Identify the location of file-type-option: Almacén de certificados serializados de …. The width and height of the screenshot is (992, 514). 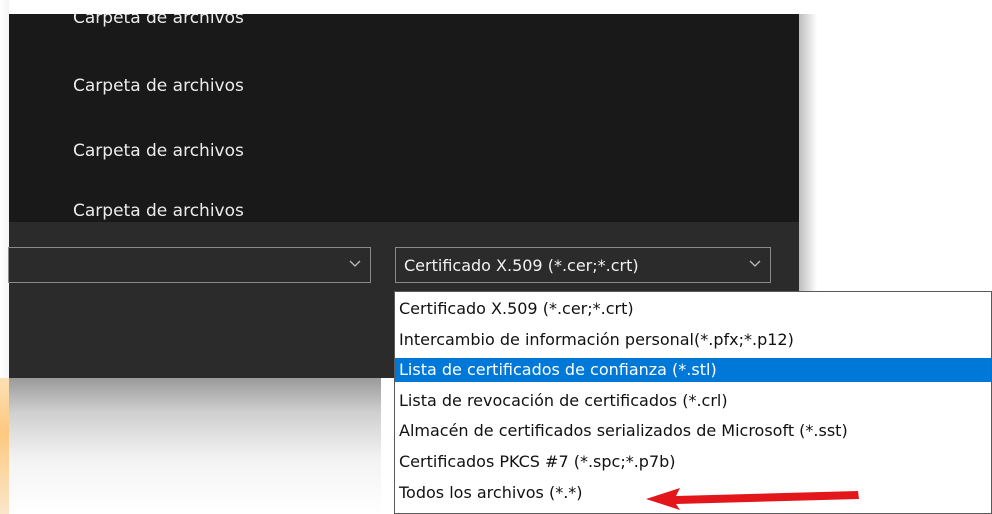
(693, 431).